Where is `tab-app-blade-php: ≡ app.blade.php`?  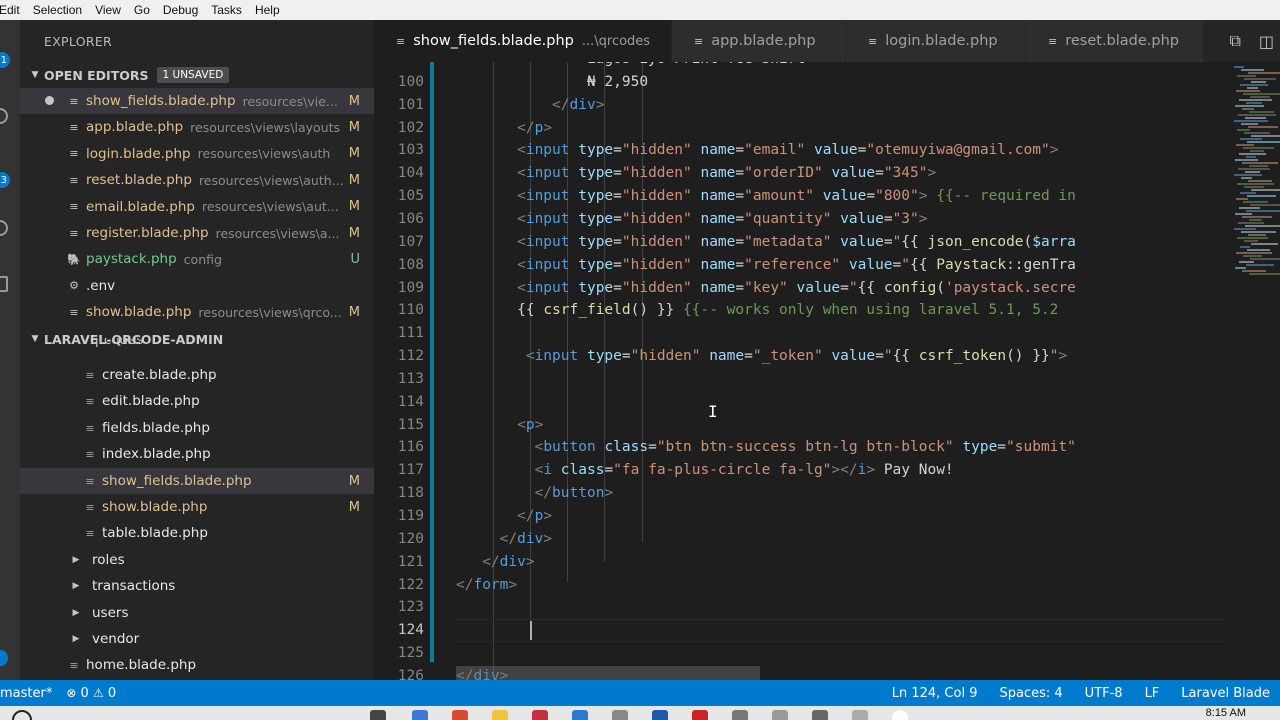 tab-app-blade-php: ≡ app.blade.php is located at coordinates (759, 41).